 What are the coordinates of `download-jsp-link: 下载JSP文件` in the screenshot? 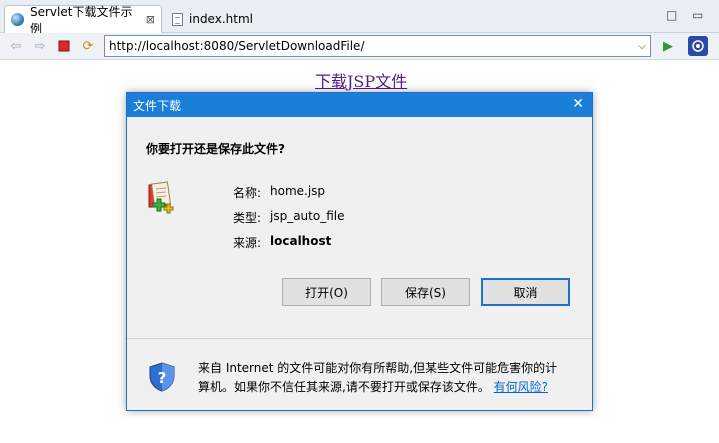 It's located at (361, 80).